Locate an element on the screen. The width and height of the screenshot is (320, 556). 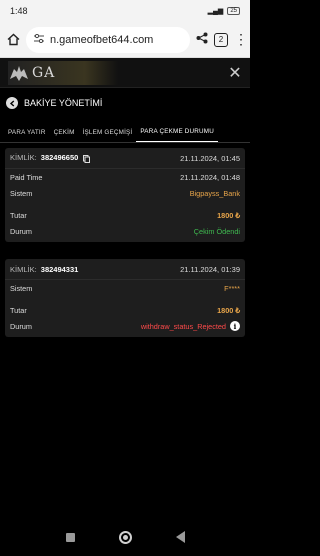
browser-toolbar: n.gameofbet644.com 2 ⋮ is located at coordinates (125, 40).